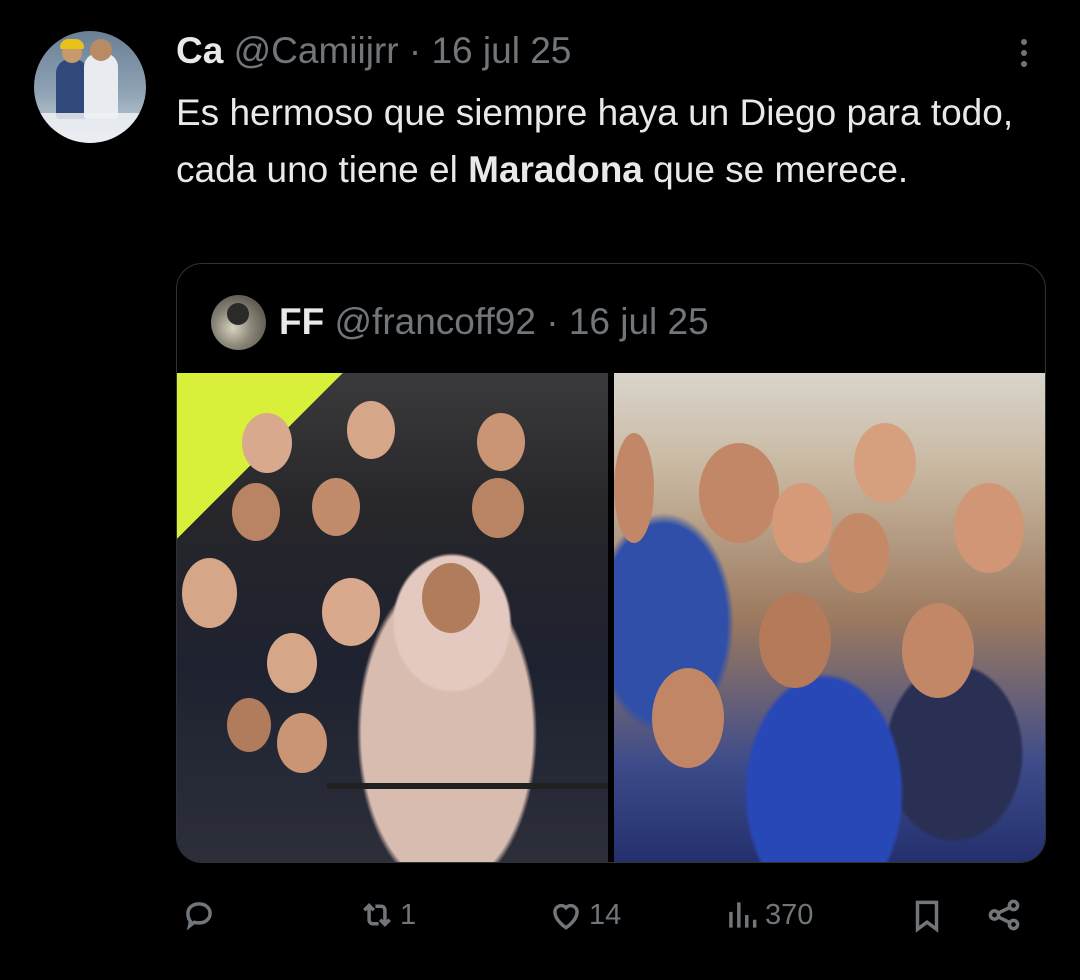  What do you see at coordinates (555, 169) in the screenshot?
I see `tweet-text-bold: Maradona` at bounding box center [555, 169].